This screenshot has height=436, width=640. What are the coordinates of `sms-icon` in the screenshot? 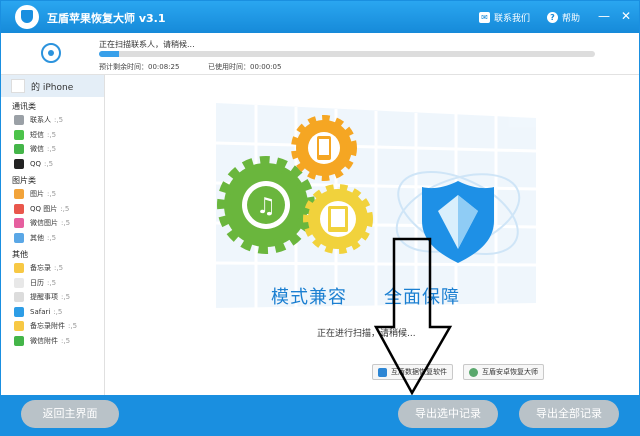 It's located at (19, 134).